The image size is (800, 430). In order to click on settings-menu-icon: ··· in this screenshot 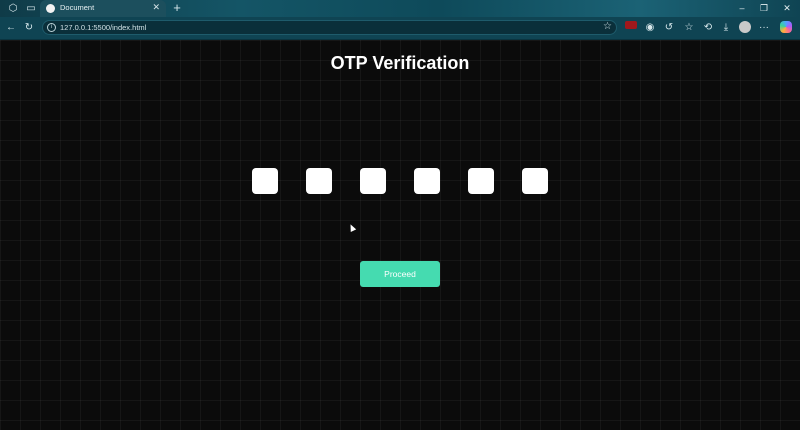, I will do `click(764, 27)`.